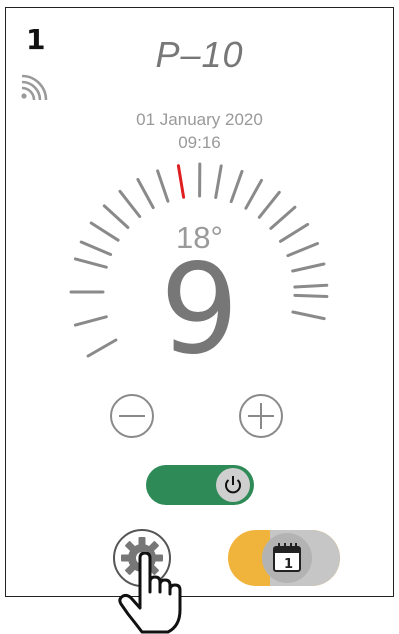 The width and height of the screenshot is (399, 634). I want to click on hand-pointer-icon, so click(150, 593).